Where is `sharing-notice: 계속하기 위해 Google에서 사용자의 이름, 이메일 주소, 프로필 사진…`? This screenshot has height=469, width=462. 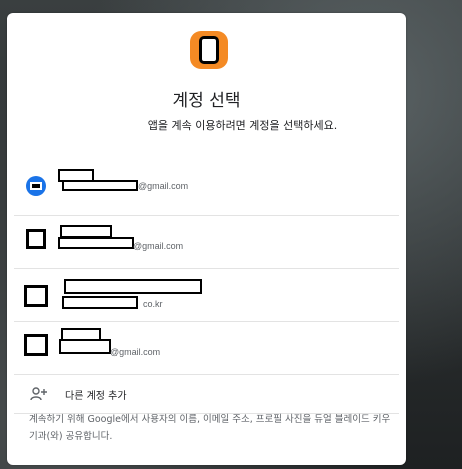
sharing-notice: 계속하기 위해 Google에서 사용자의 이름, 이메일 주소, 프로필 사진… is located at coordinates (210, 428).